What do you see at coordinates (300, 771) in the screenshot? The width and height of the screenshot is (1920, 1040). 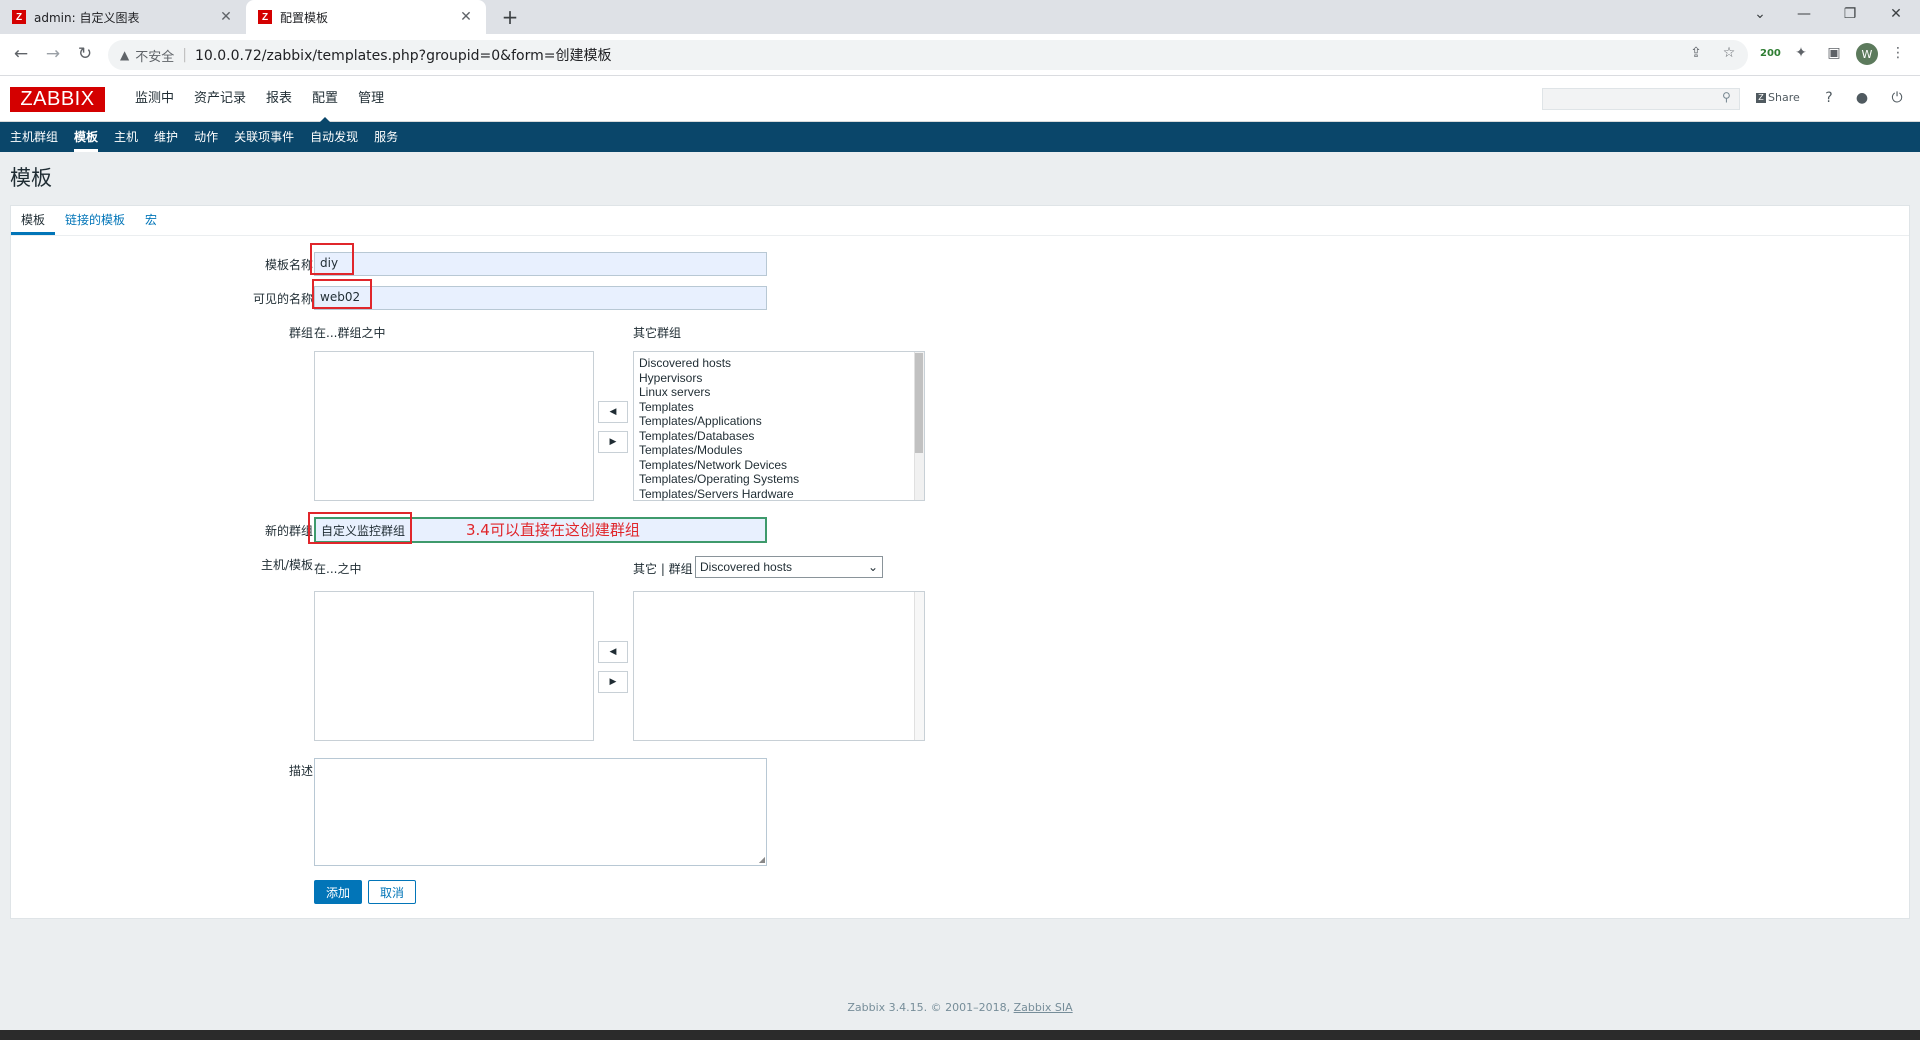 I see `description-label: 描述` at bounding box center [300, 771].